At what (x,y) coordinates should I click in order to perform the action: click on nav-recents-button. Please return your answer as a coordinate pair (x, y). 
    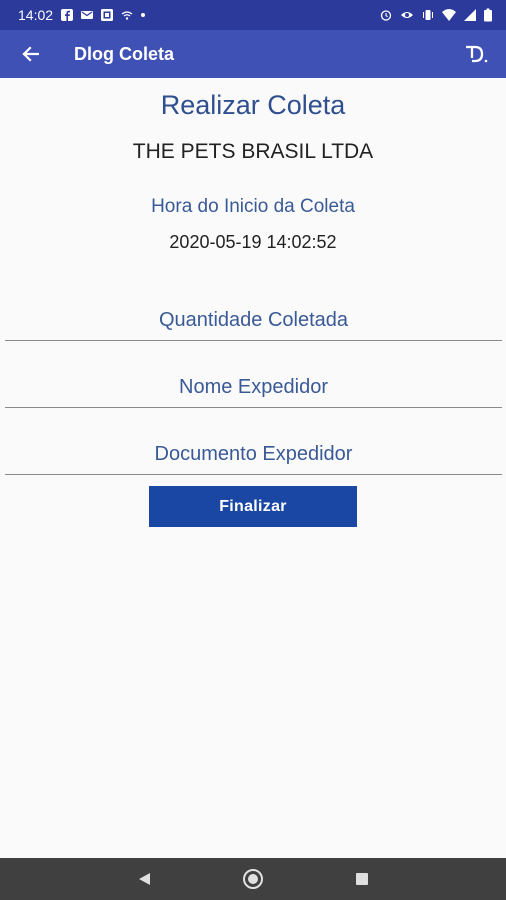
    Looking at the image, I should click on (362, 879).